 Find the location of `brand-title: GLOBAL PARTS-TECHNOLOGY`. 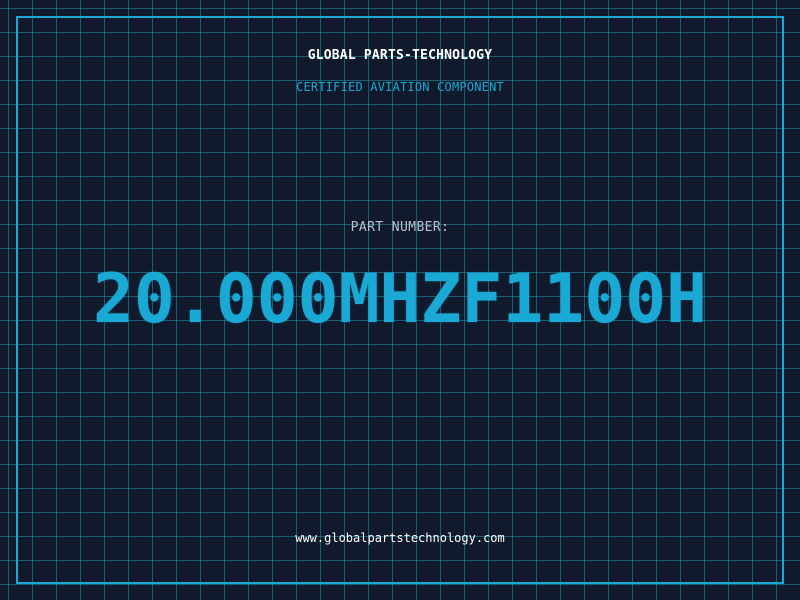

brand-title: GLOBAL PARTS-TECHNOLOGY is located at coordinates (400, 55).